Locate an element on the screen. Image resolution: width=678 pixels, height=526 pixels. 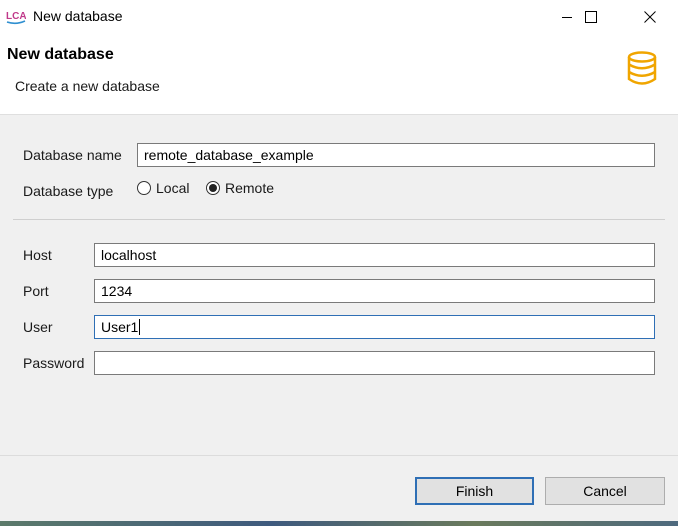
host-label: Host is located at coordinates (37, 255).